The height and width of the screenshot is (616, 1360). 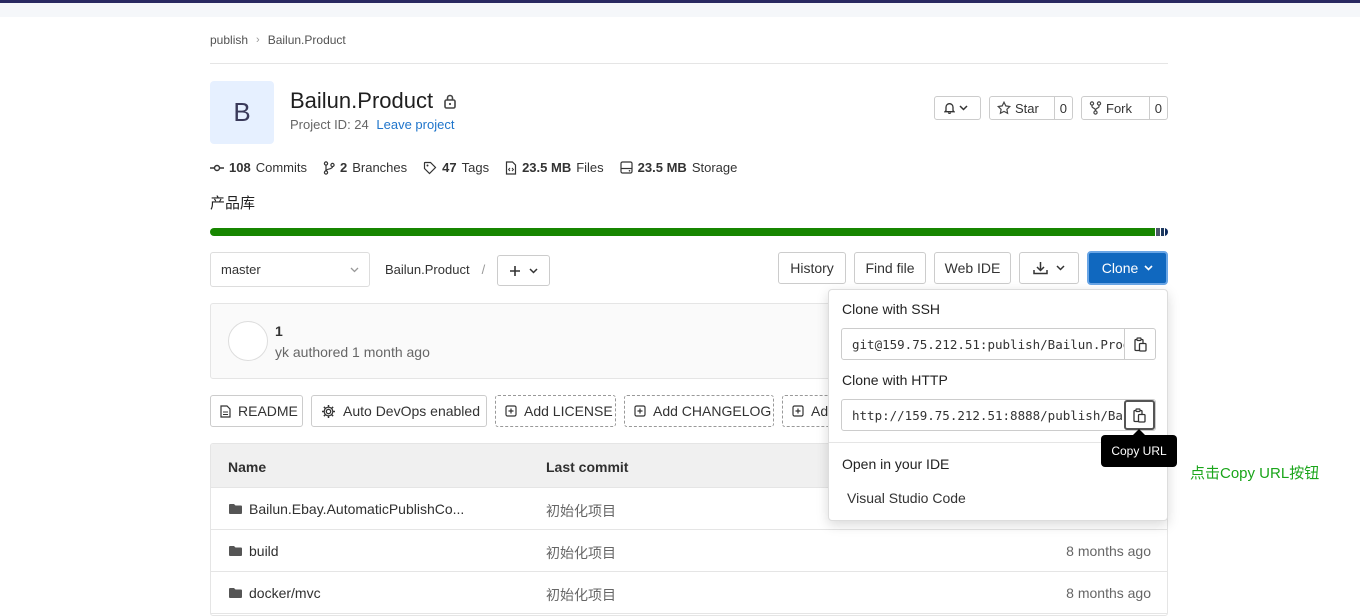 I want to click on add-changelog-button: Add CHANGELOG, so click(x=699, y=411).